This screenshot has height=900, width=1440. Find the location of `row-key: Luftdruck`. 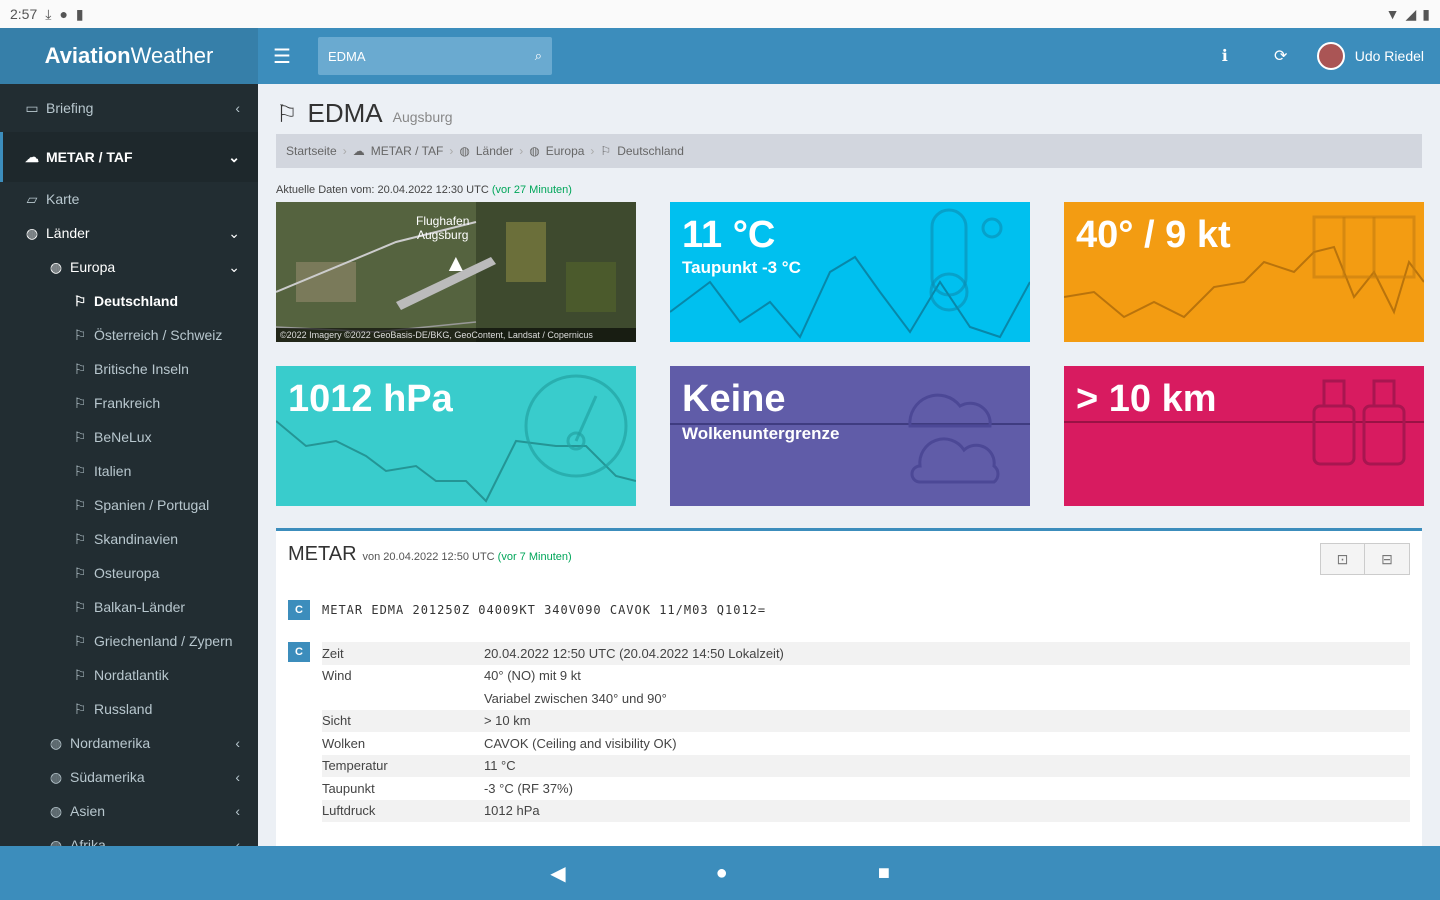

row-key: Luftdruck is located at coordinates (402, 810).